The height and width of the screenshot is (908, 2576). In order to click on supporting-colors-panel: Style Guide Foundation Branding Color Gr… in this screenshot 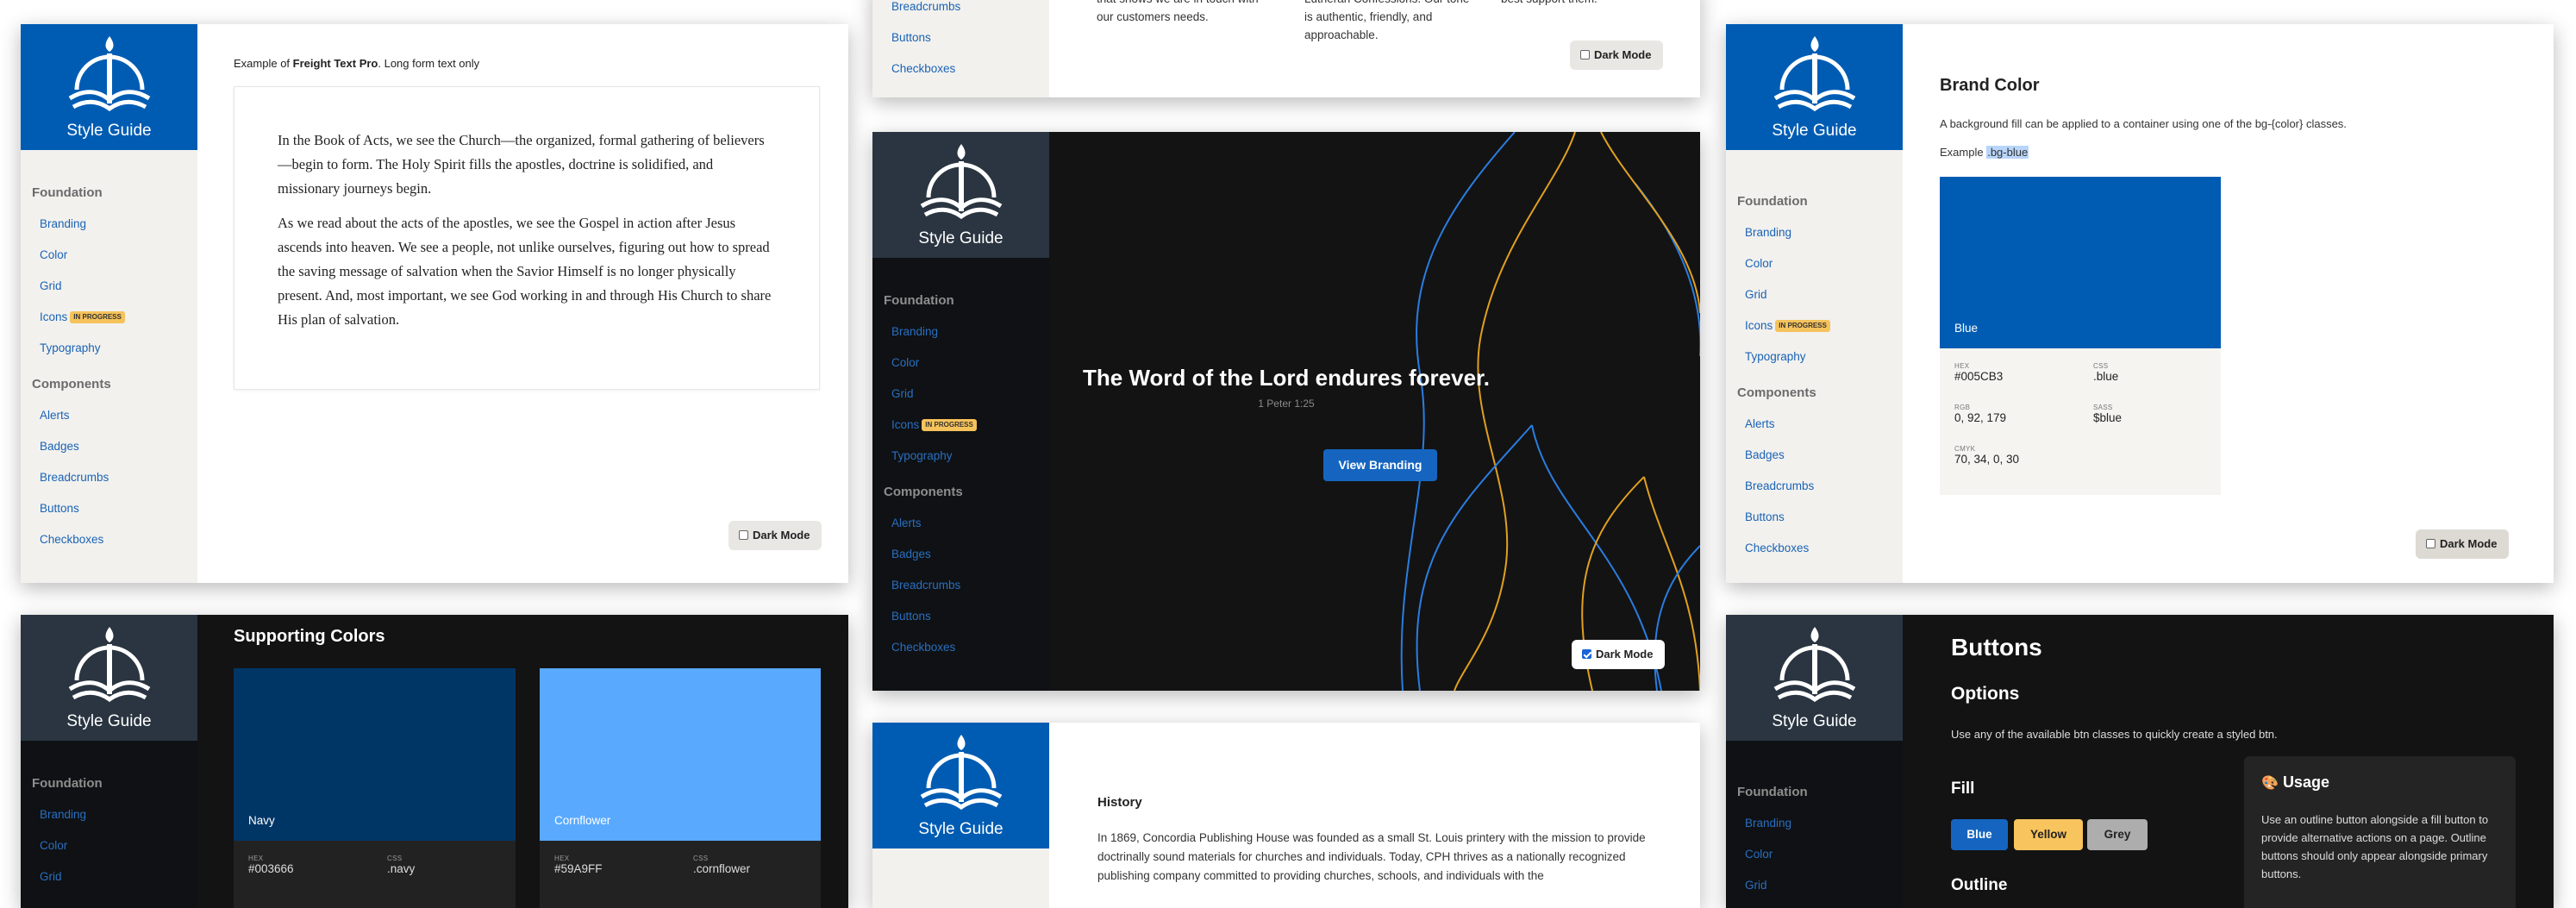, I will do `click(435, 762)`.